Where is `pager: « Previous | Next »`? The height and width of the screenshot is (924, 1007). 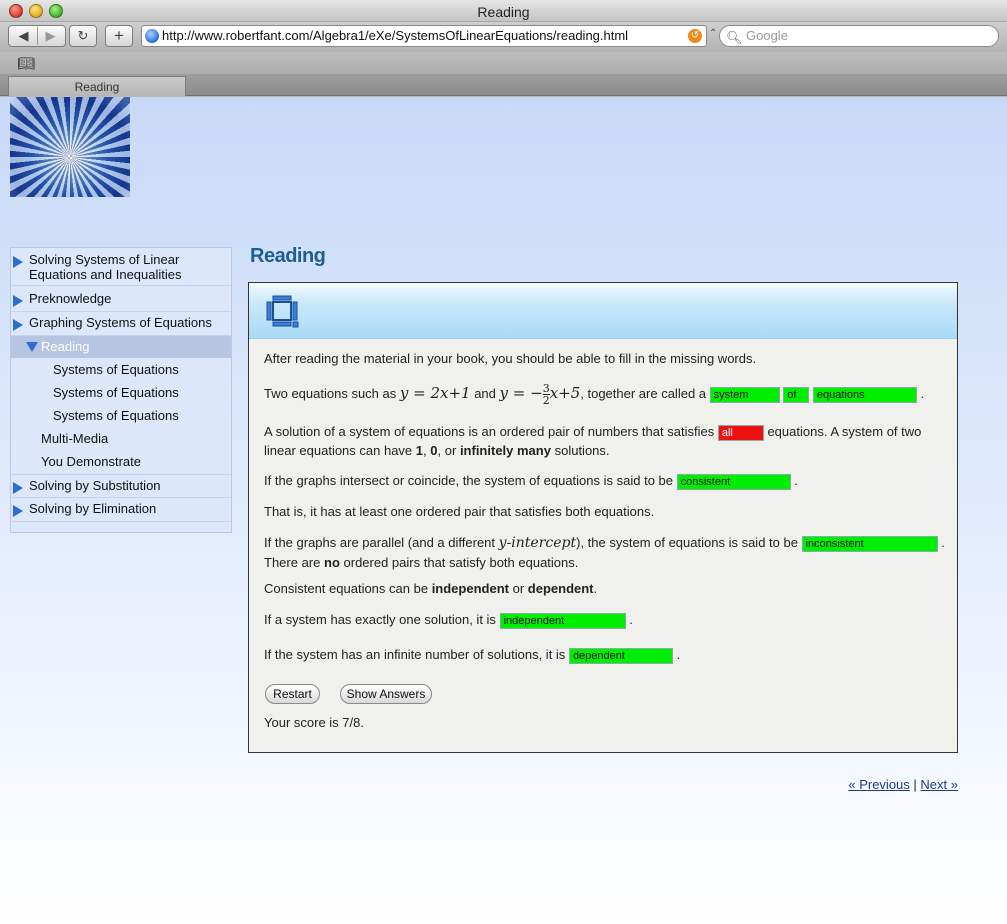 pager: « Previous | Next » is located at coordinates (903, 784).